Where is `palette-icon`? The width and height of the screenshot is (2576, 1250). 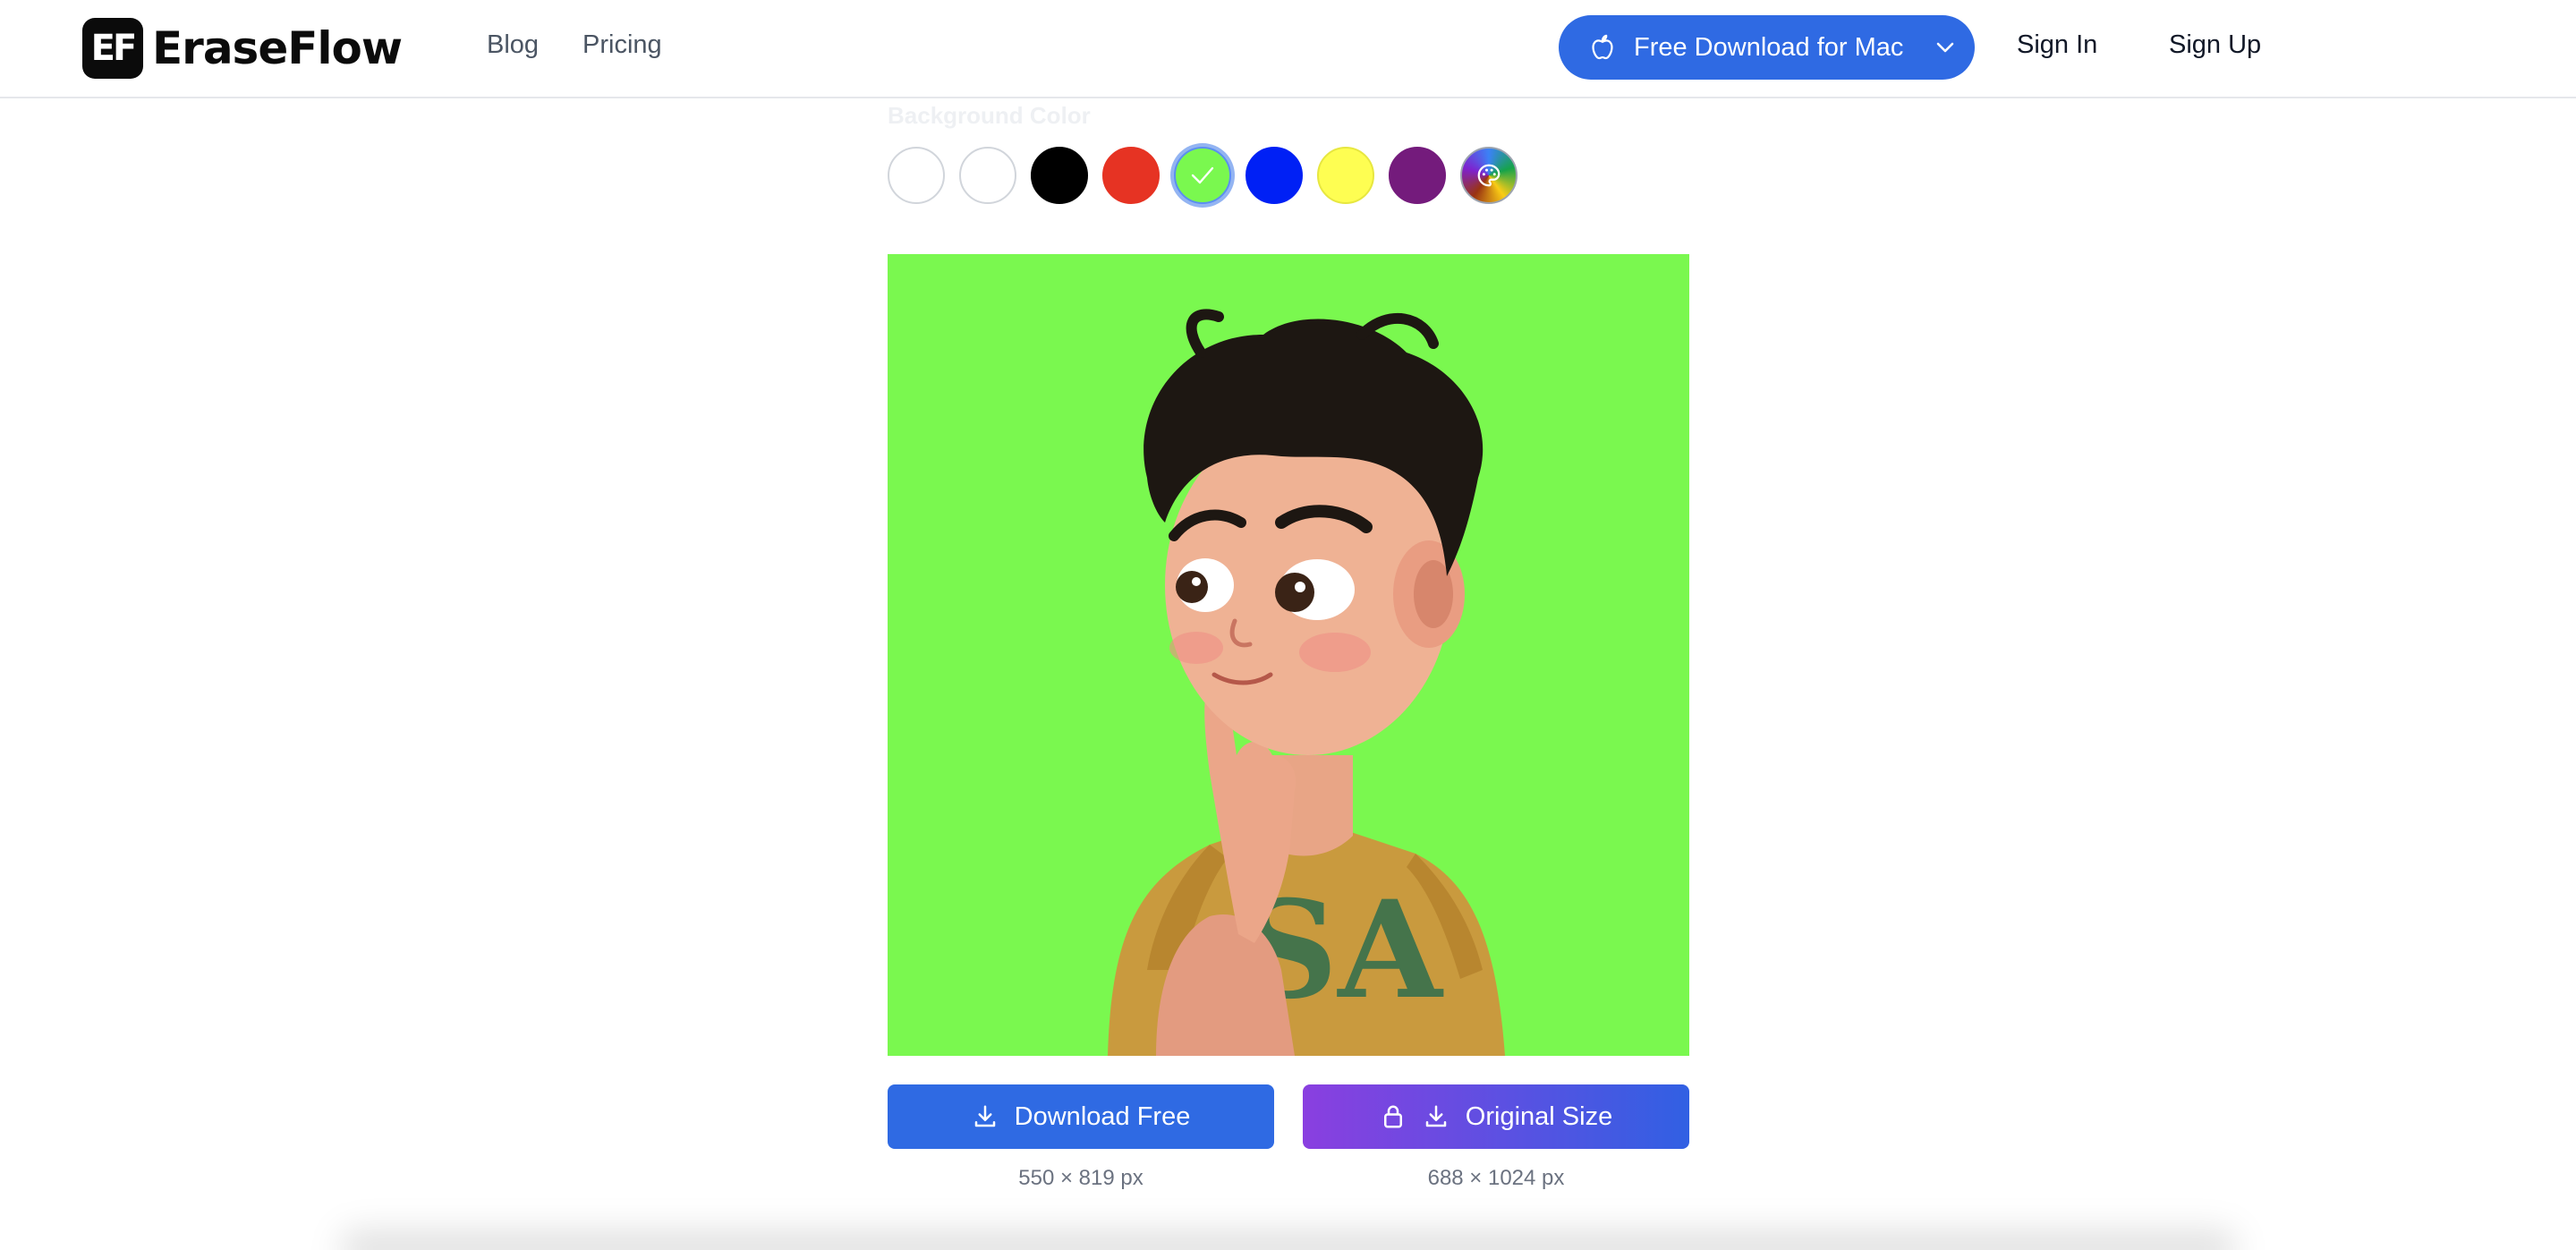 palette-icon is located at coordinates (1489, 175).